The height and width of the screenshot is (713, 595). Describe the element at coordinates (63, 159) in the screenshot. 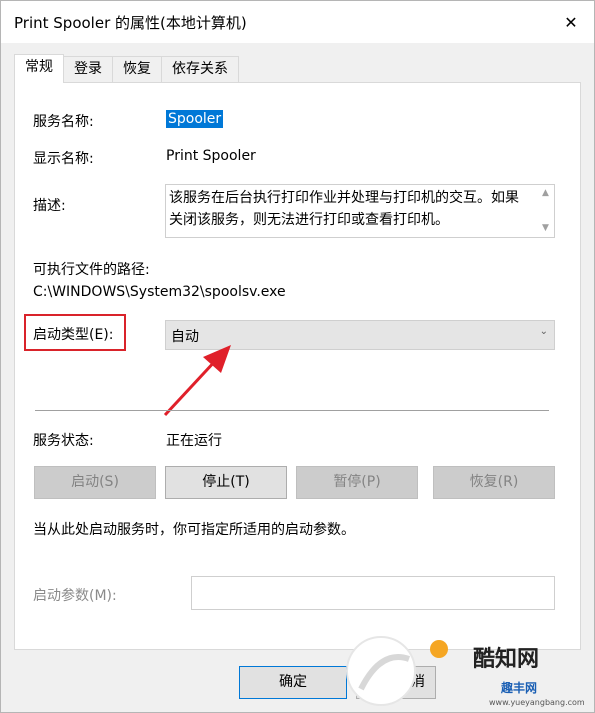

I see `display-name-label: 显示名称:` at that location.